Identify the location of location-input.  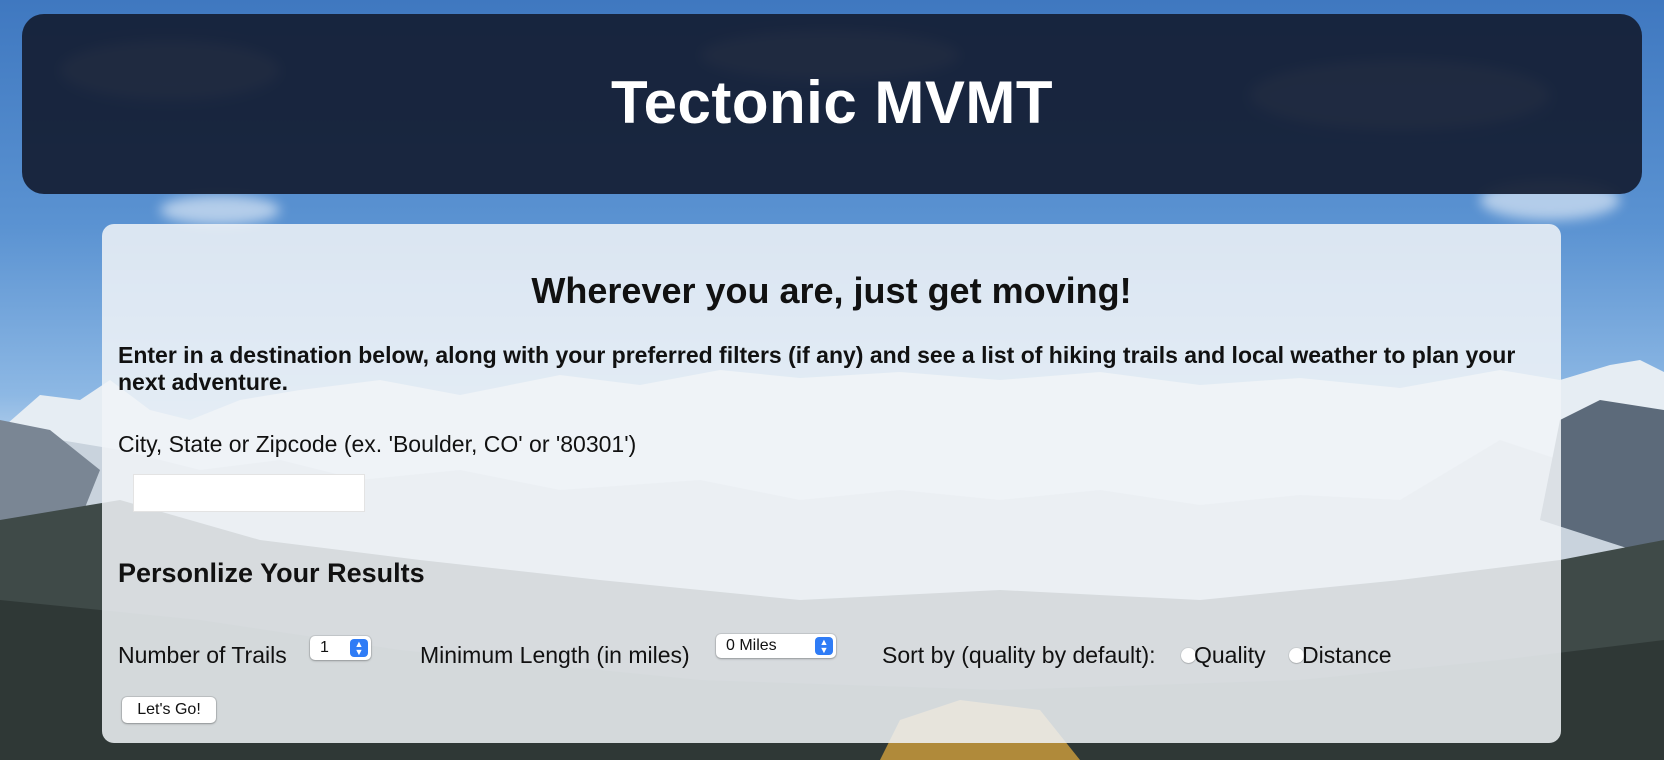
(249, 493).